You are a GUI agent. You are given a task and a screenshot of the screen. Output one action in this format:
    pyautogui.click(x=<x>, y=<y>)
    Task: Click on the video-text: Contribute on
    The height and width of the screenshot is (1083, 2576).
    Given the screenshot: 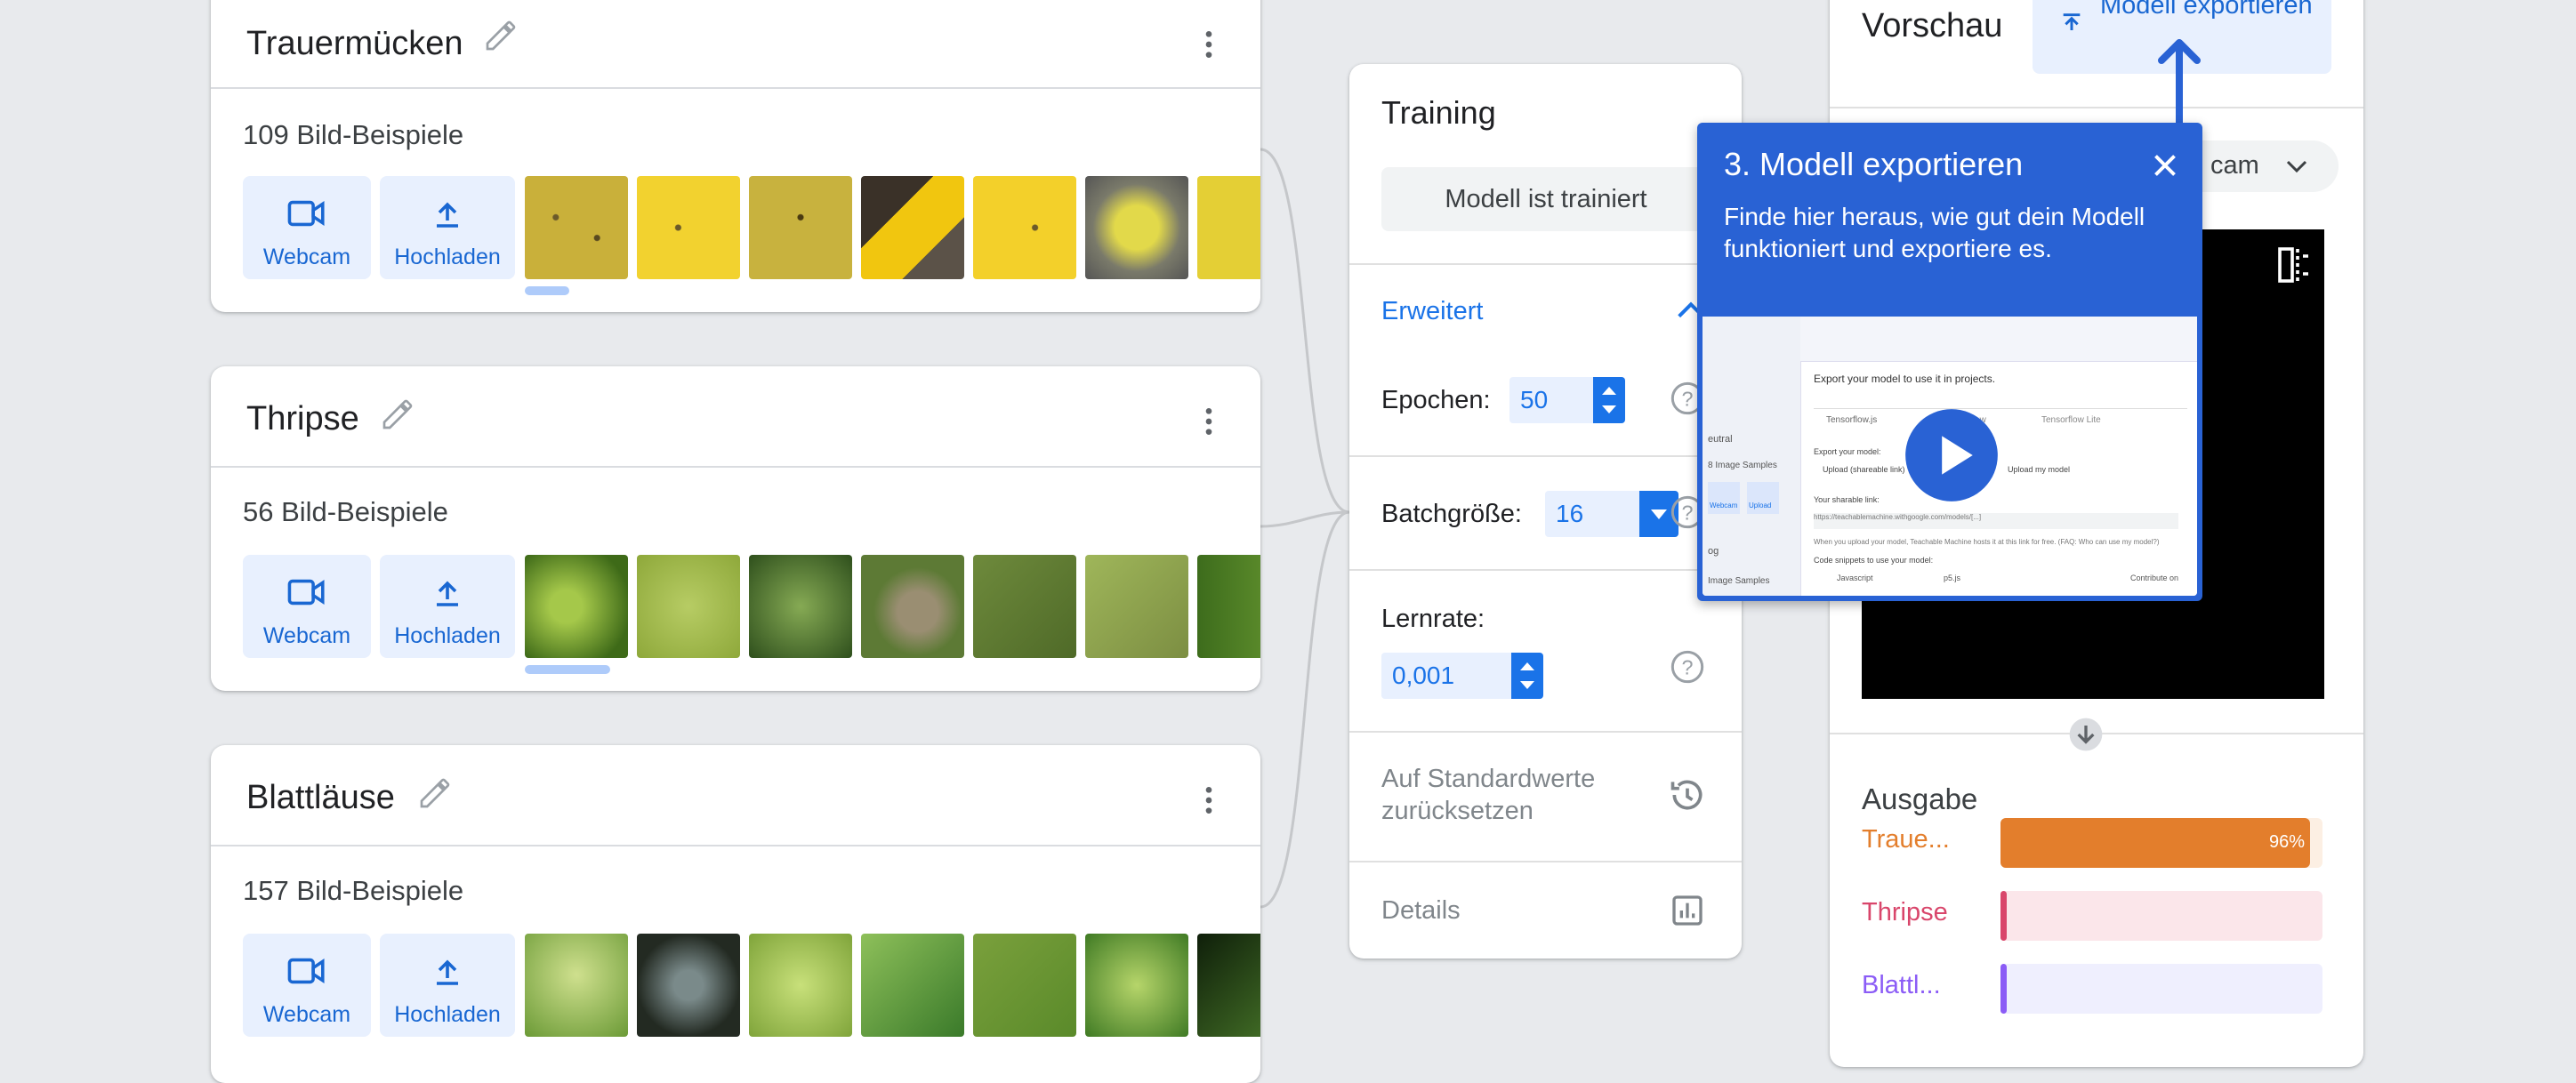 What is the action you would take?
    pyautogui.click(x=2154, y=578)
    